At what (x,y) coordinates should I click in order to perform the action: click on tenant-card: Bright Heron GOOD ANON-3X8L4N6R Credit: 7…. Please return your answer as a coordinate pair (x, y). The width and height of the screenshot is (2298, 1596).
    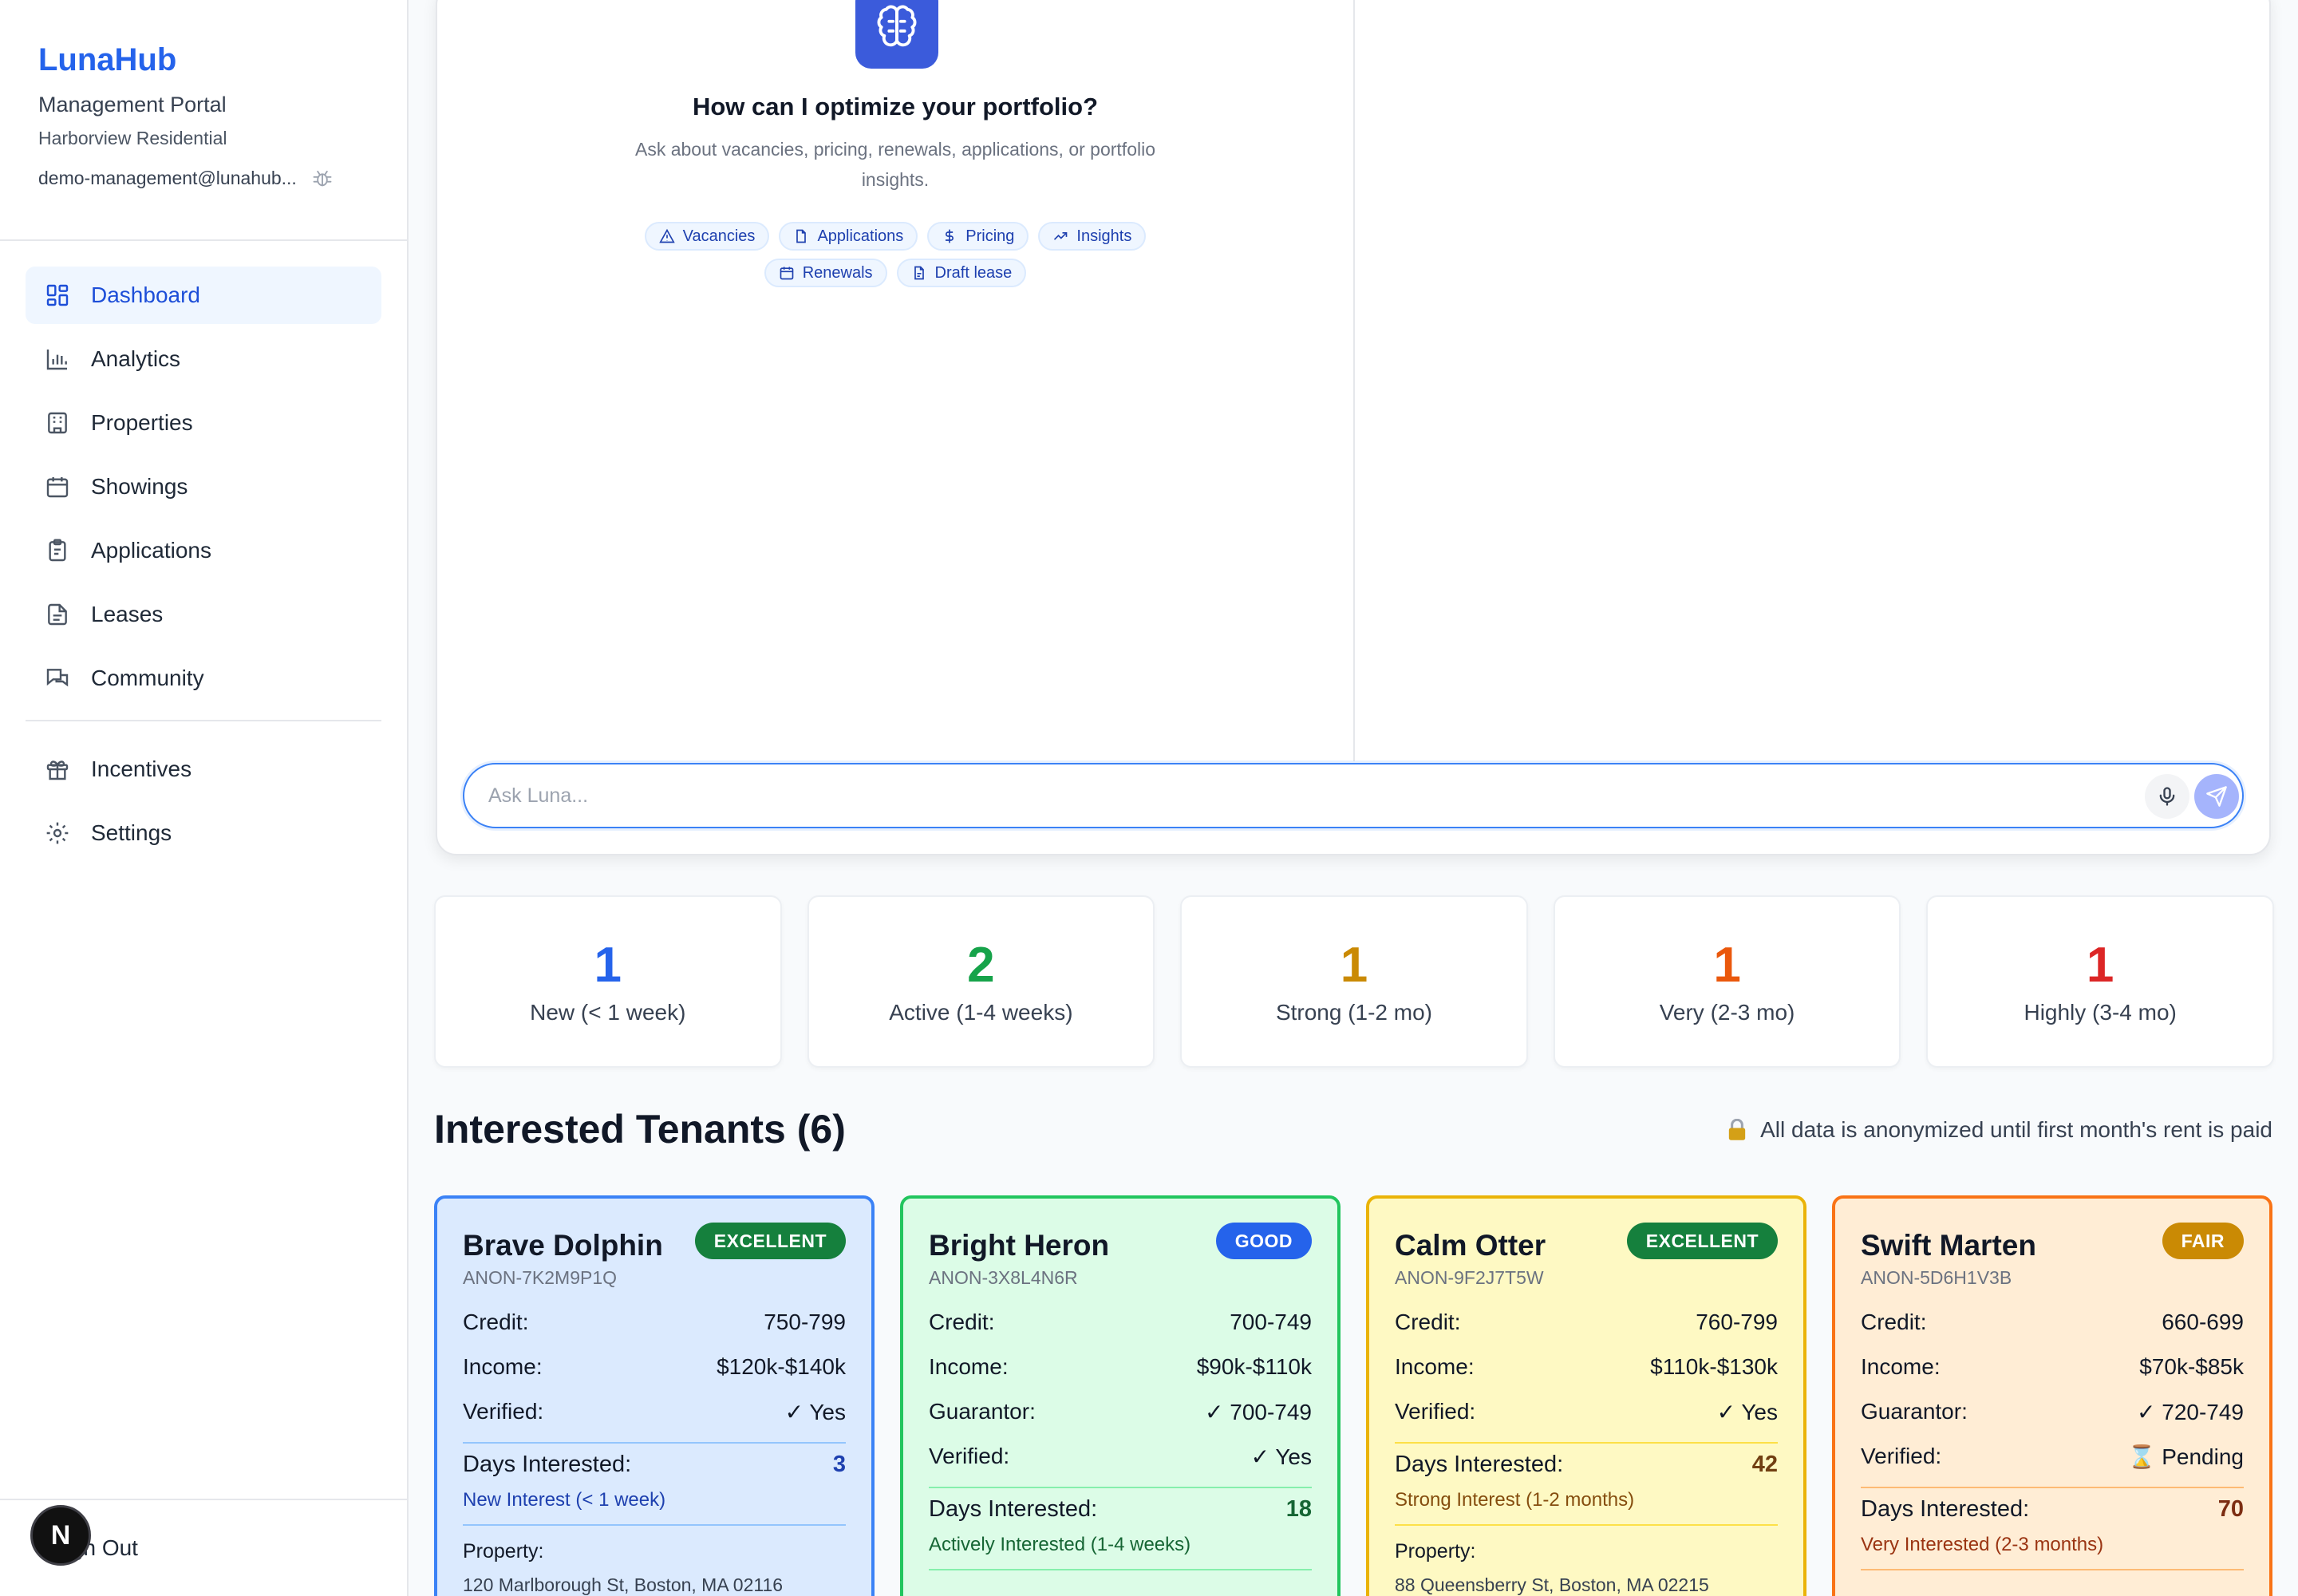
    Looking at the image, I should click on (1120, 1395).